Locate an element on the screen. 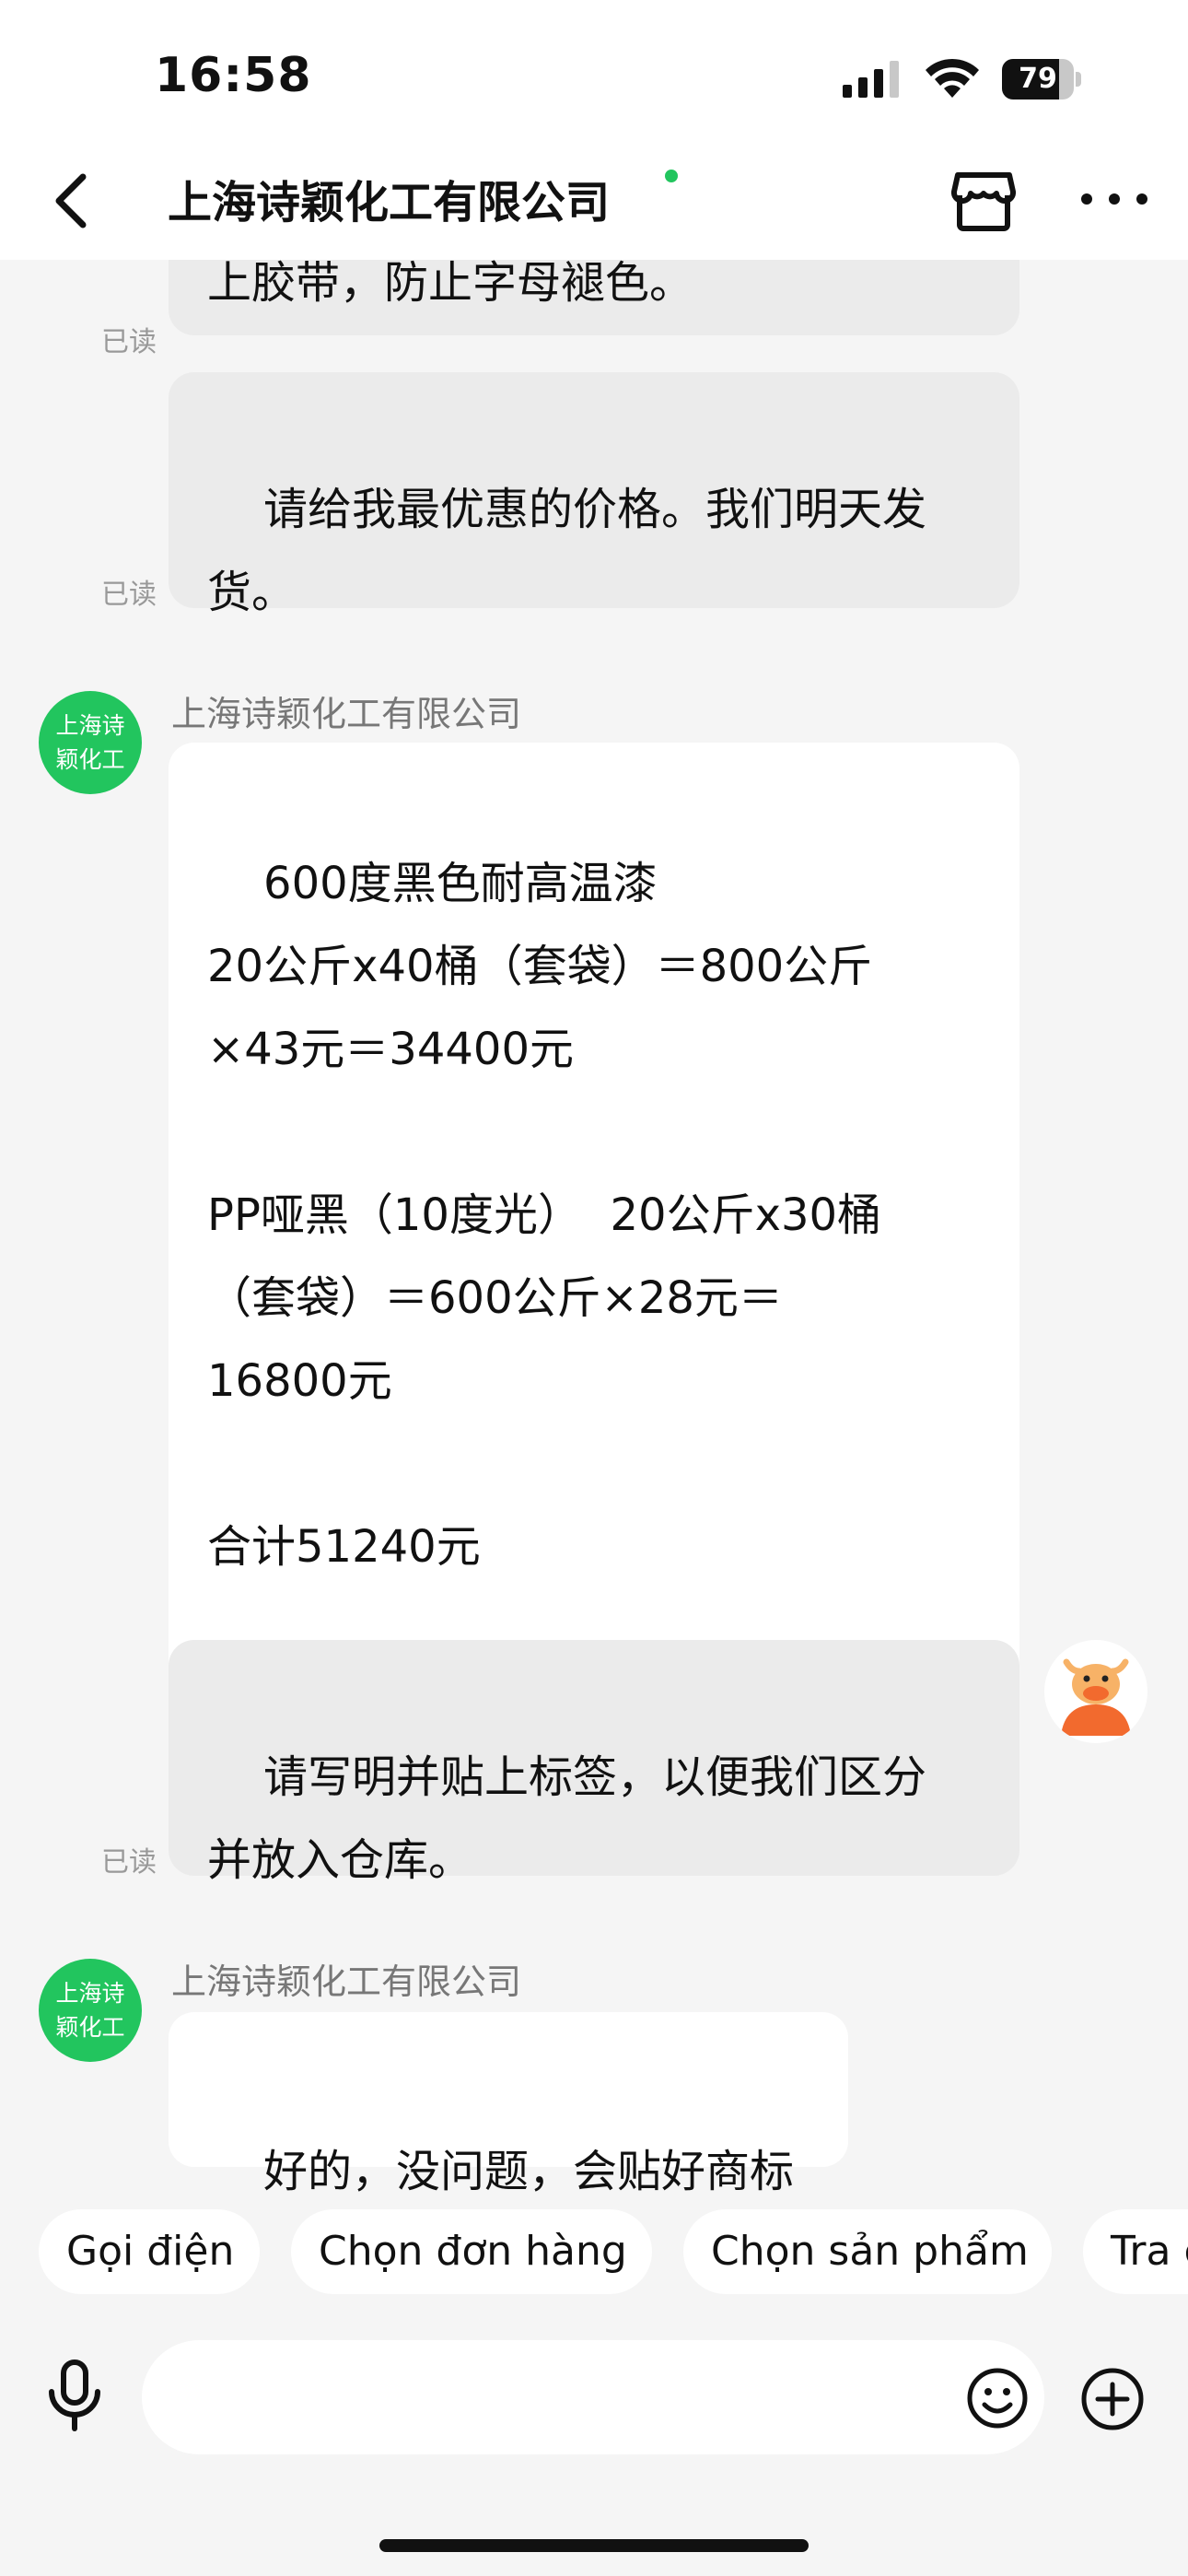  message-text: 请给我最优惠的价格。我们明天发 货。 is located at coordinates (567, 551).